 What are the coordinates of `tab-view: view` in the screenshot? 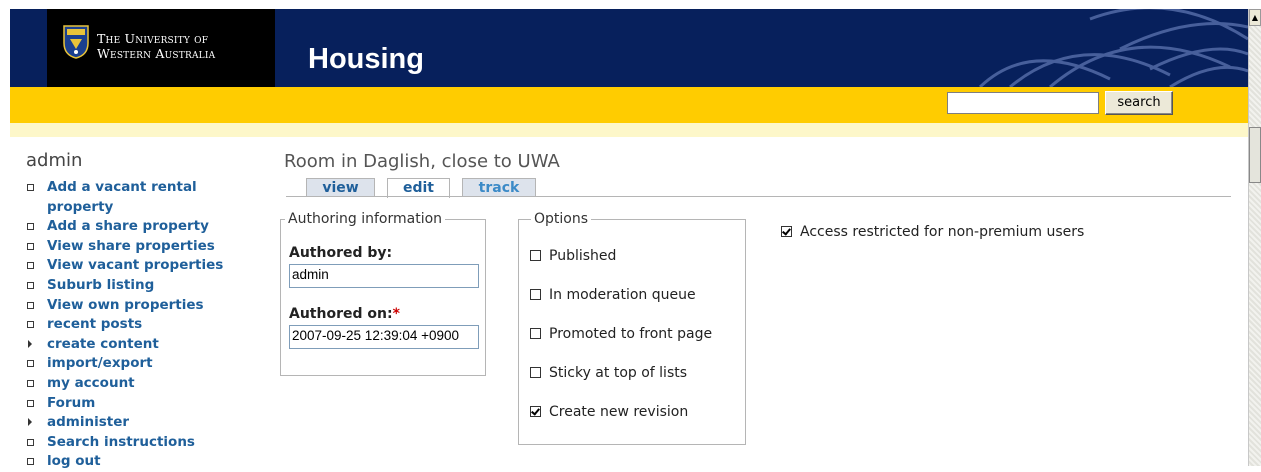 It's located at (340, 187).